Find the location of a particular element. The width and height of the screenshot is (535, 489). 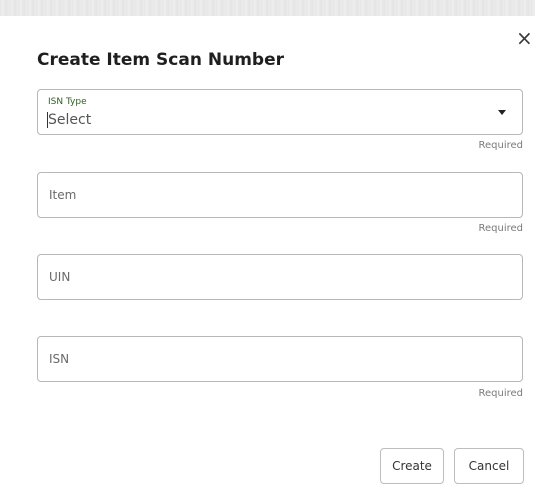

uin-placeholder: UIN is located at coordinates (60, 277).